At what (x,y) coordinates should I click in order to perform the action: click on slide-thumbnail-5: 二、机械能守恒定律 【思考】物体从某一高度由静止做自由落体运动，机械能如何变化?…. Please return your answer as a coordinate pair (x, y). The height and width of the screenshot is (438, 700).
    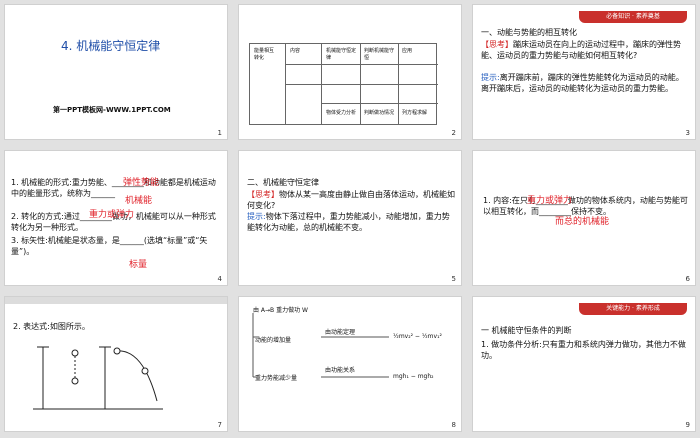
    Looking at the image, I should click on (350, 218).